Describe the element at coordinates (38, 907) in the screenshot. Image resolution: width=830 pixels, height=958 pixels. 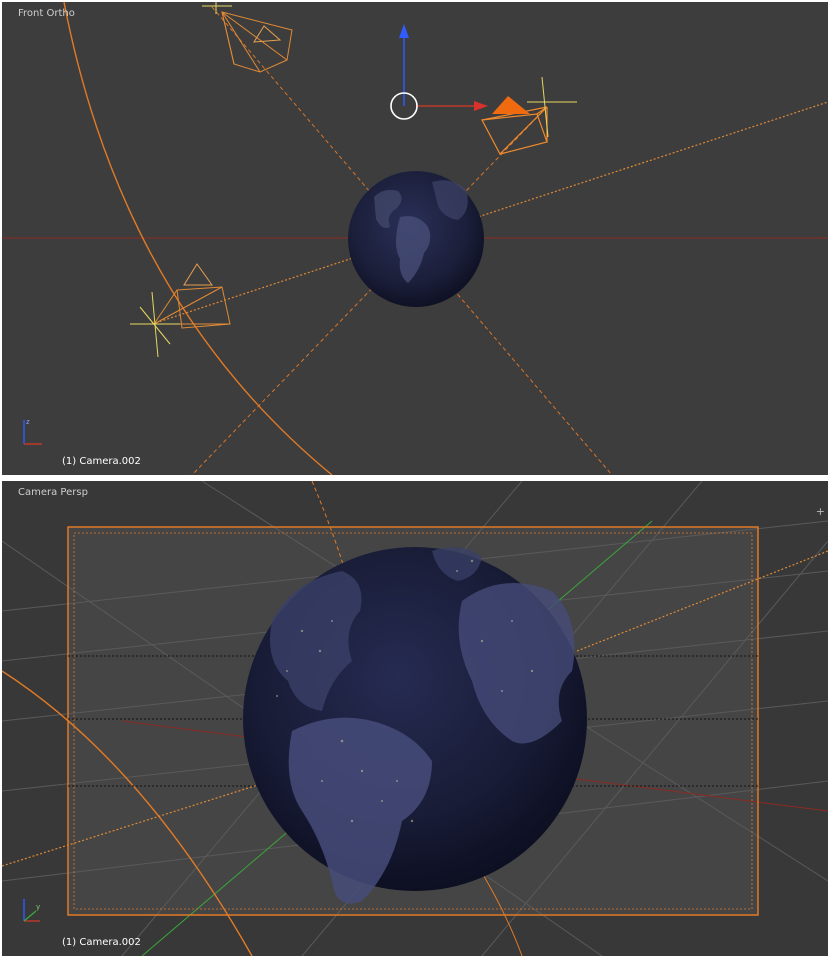
I see `svg-text: y` at that location.